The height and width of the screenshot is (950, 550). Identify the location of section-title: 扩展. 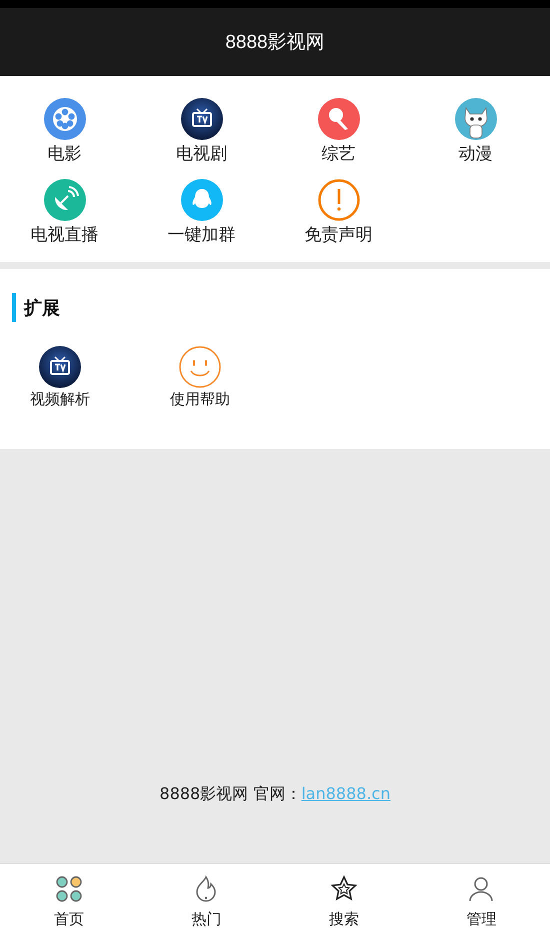
(42, 308).